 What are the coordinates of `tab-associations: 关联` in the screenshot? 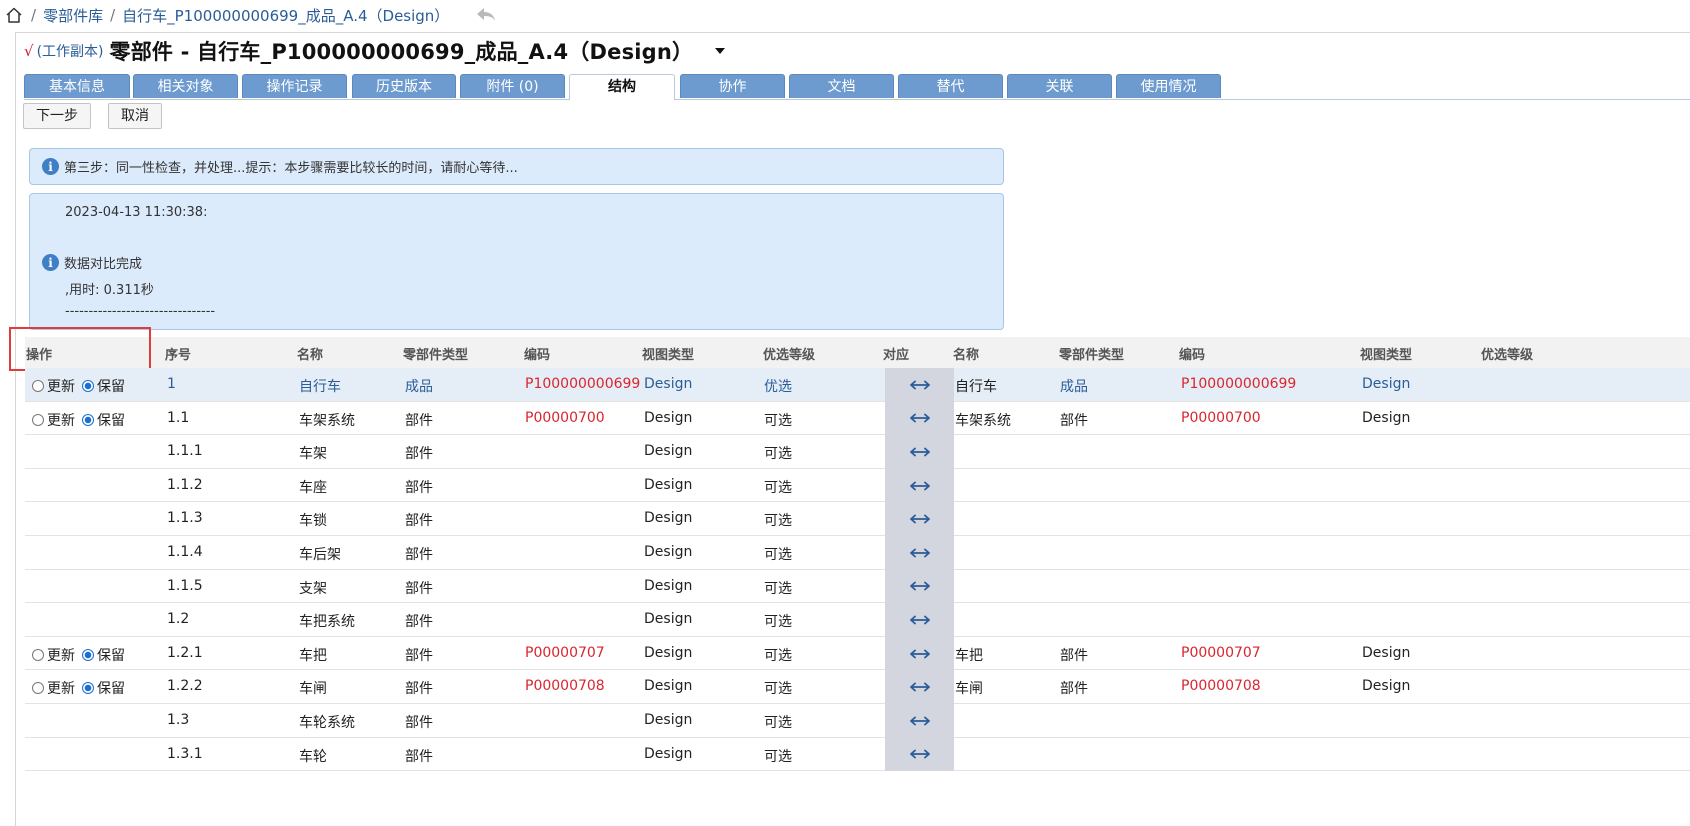 It's located at (1059, 86).